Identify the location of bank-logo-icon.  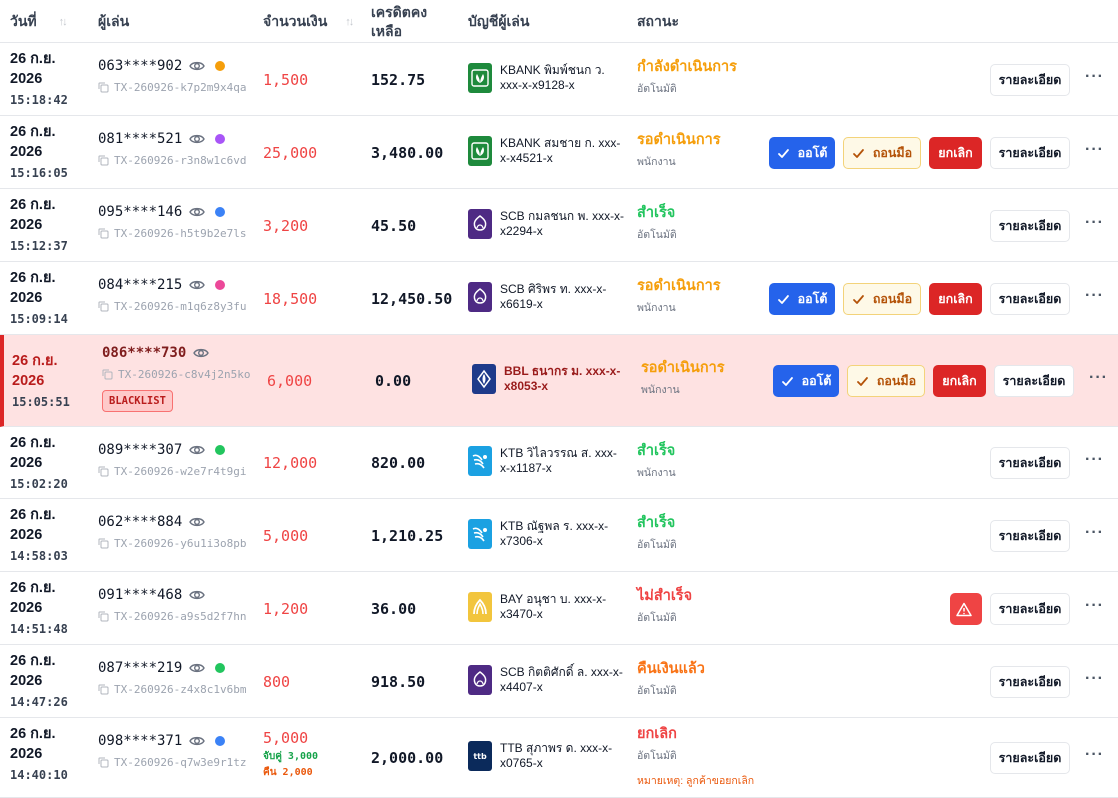
(480, 297).